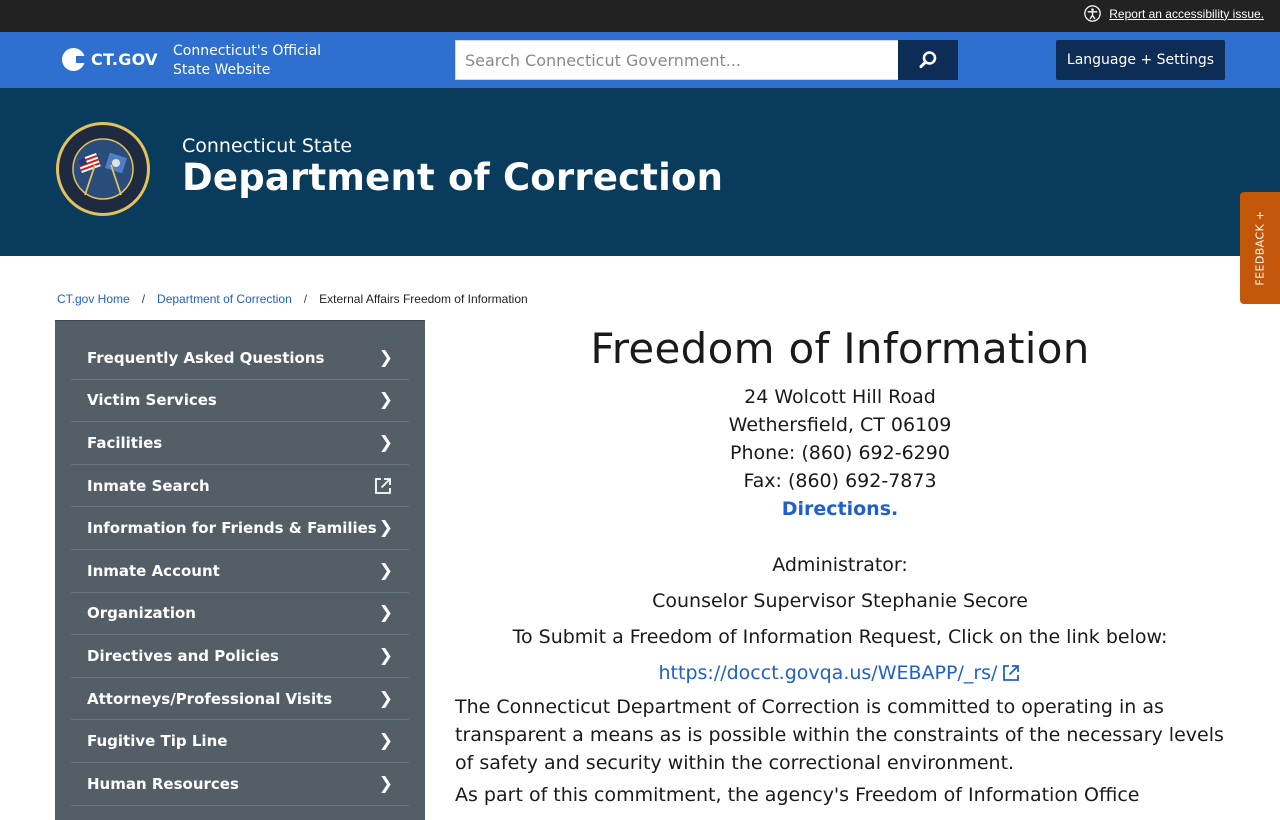 This screenshot has height=820, width=1280. What do you see at coordinates (103, 169) in the screenshot?
I see `agency-seal-logo` at bounding box center [103, 169].